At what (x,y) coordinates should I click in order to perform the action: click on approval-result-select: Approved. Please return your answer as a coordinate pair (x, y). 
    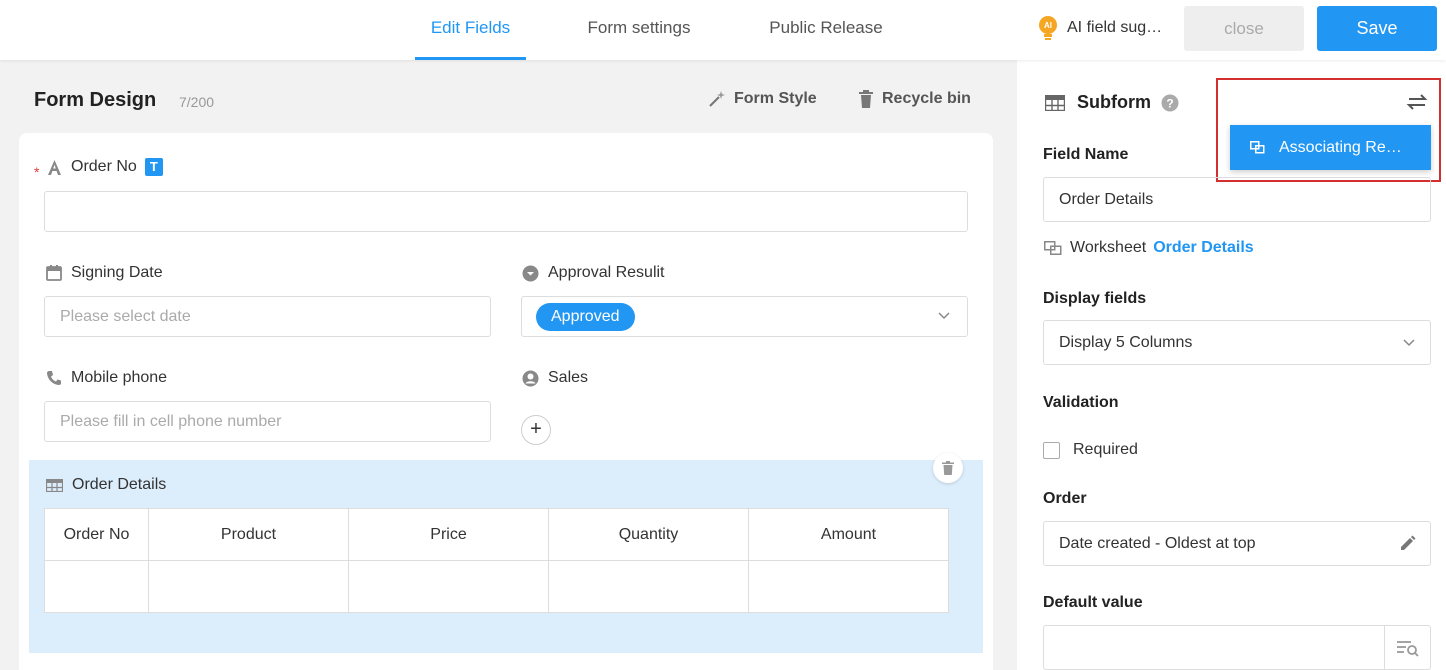
    Looking at the image, I should click on (744, 316).